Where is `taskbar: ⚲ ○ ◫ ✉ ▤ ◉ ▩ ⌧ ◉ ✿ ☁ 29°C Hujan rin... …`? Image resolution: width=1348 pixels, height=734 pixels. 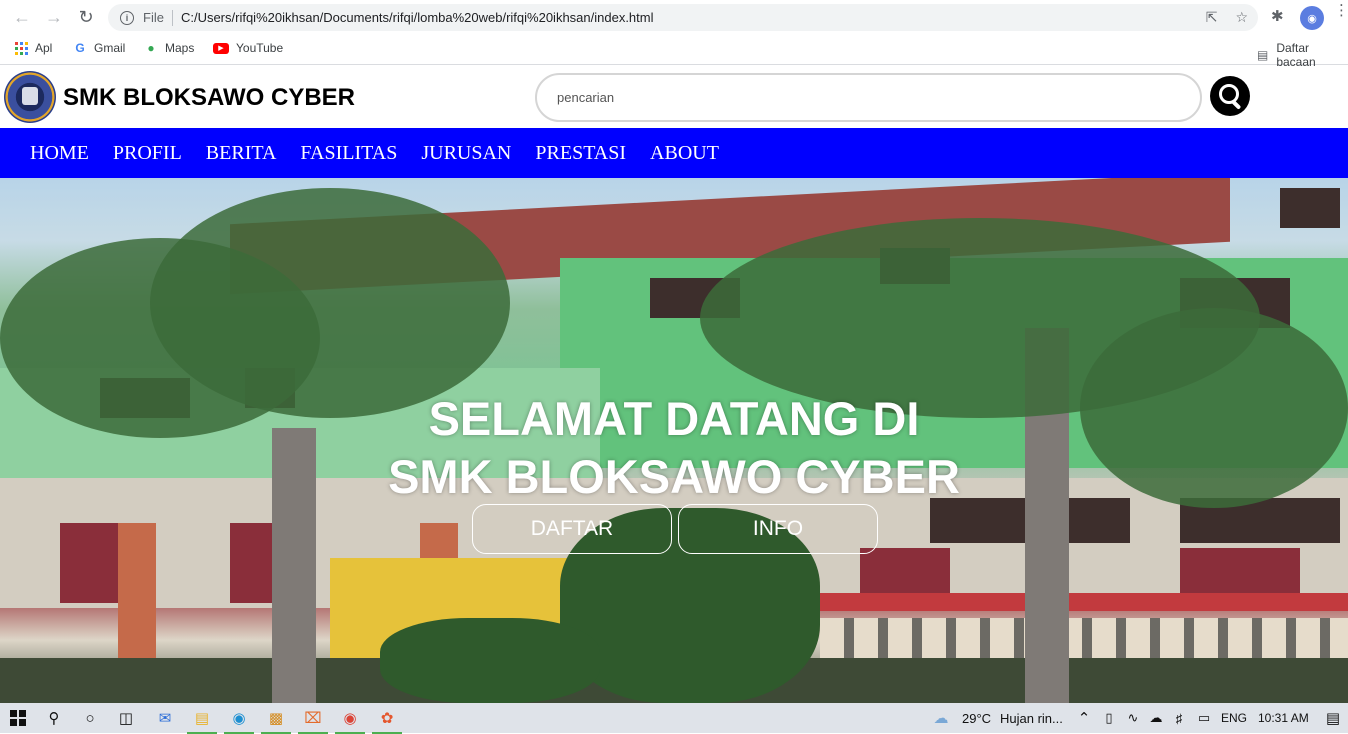 taskbar: ⚲ ○ ◫ ✉ ▤ ◉ ▩ ⌧ ◉ ✿ ☁ 29°C Hujan rin... … is located at coordinates (674, 718).